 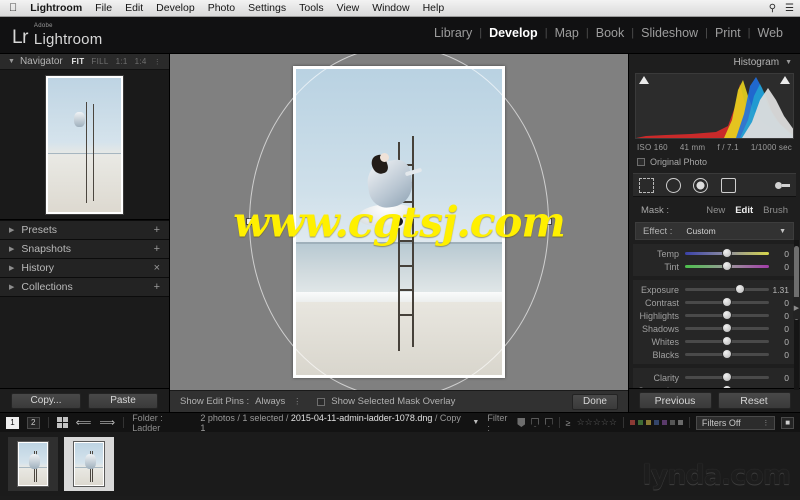 What do you see at coordinates (597, 422) in the screenshot?
I see `star-rating-filter: ☆☆☆☆☆` at bounding box center [597, 422].